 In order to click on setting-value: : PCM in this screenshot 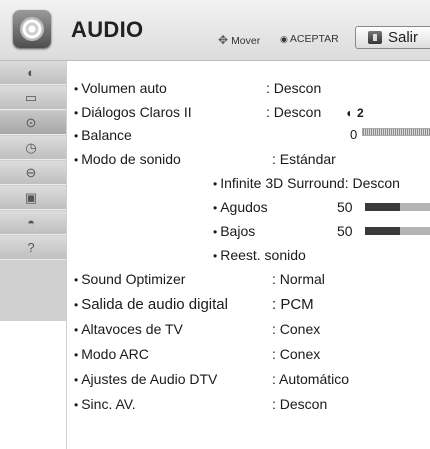, I will do `click(293, 304)`.